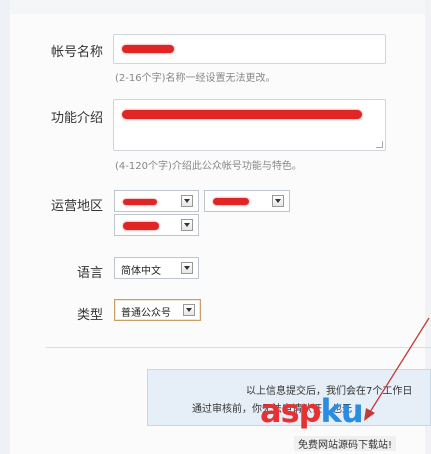  I want to click on annotation-arrow, so click(397, 369).